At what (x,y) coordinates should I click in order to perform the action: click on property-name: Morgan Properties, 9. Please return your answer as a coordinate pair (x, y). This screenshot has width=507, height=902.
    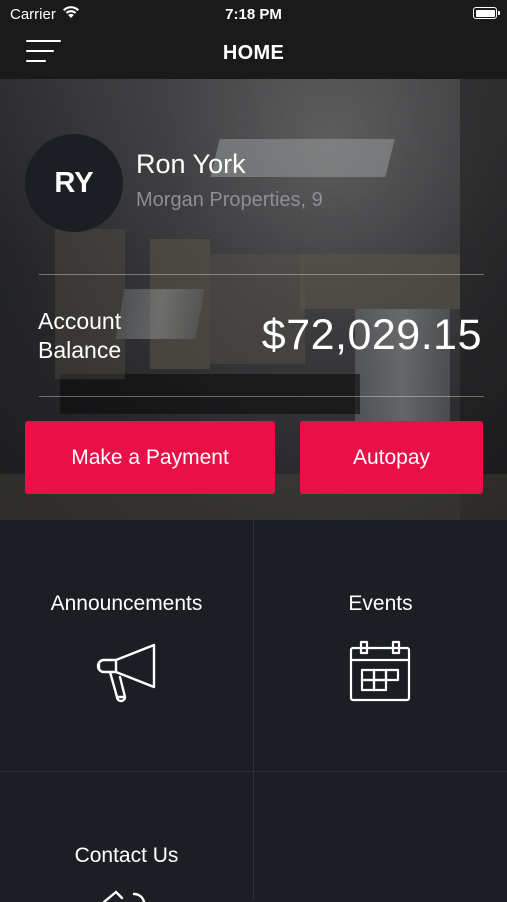
    Looking at the image, I should click on (229, 200).